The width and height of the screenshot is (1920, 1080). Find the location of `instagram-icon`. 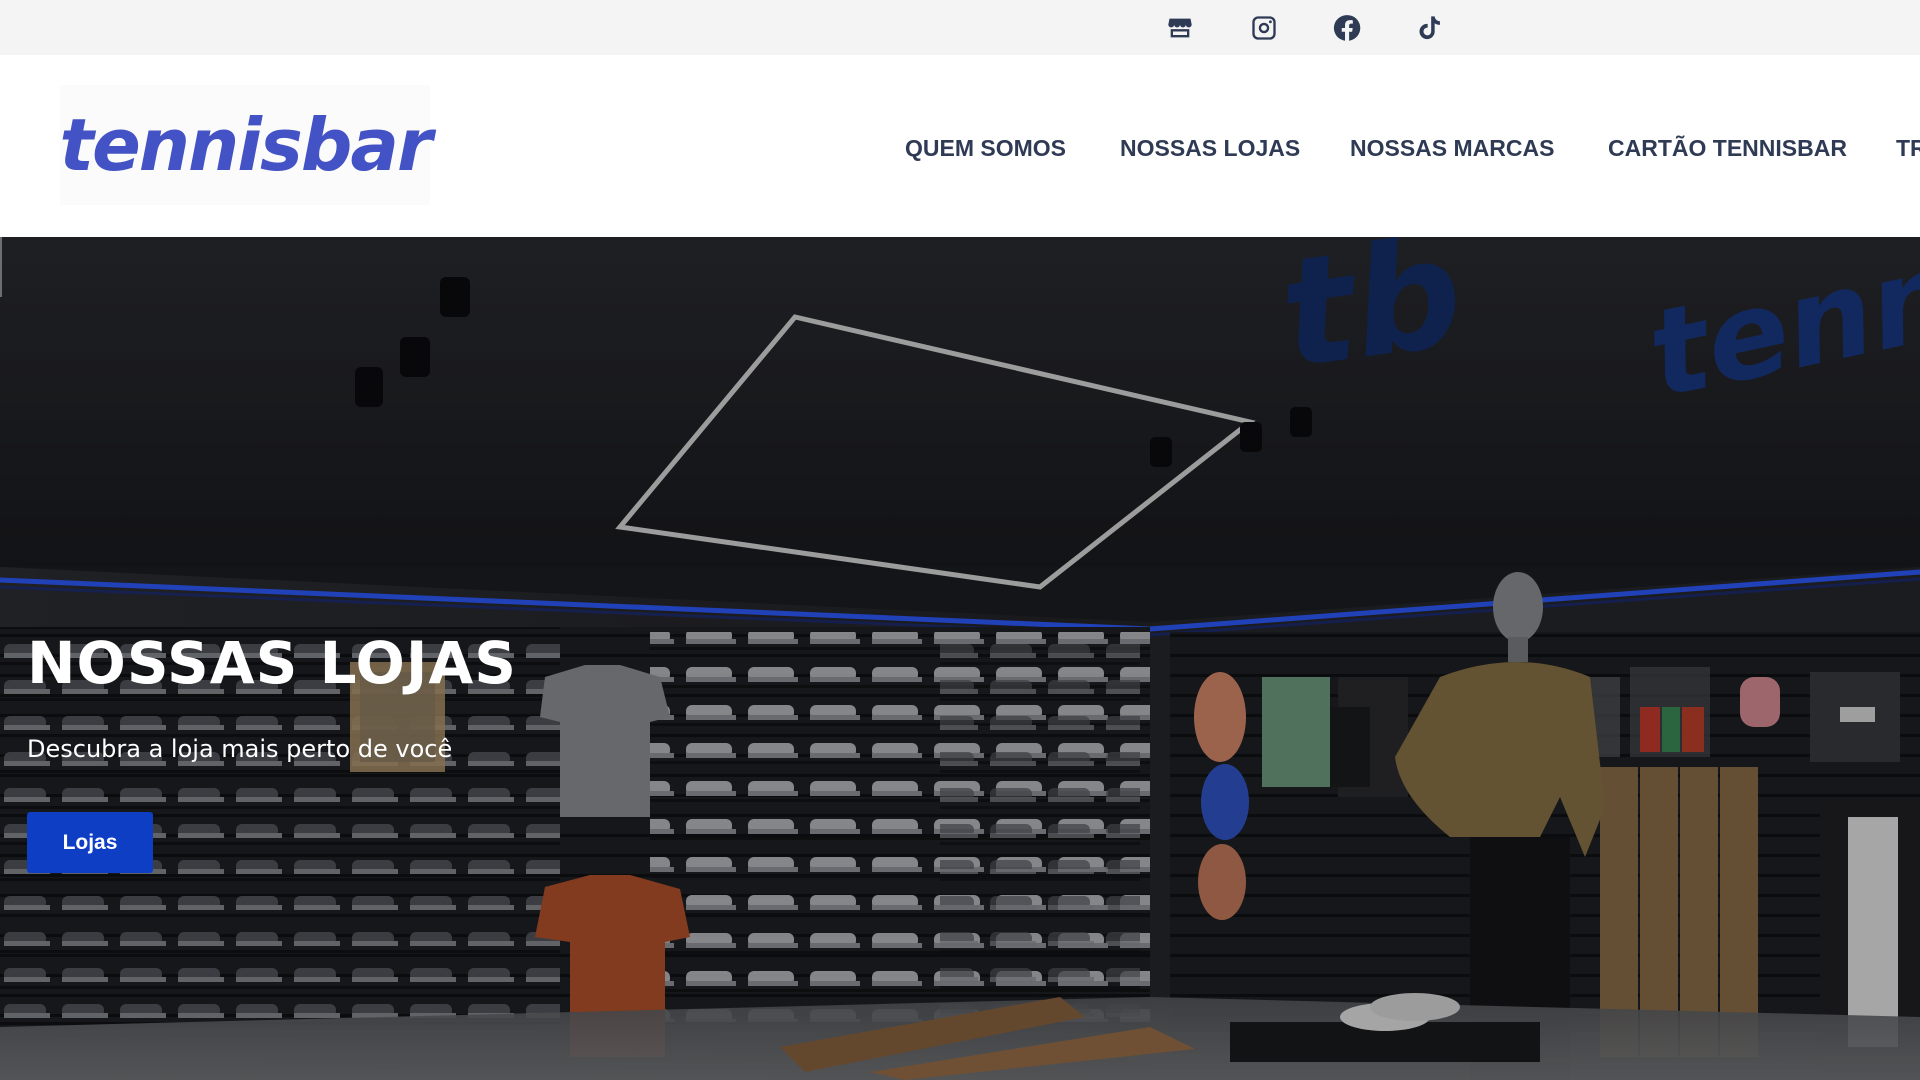

instagram-icon is located at coordinates (1264, 28).